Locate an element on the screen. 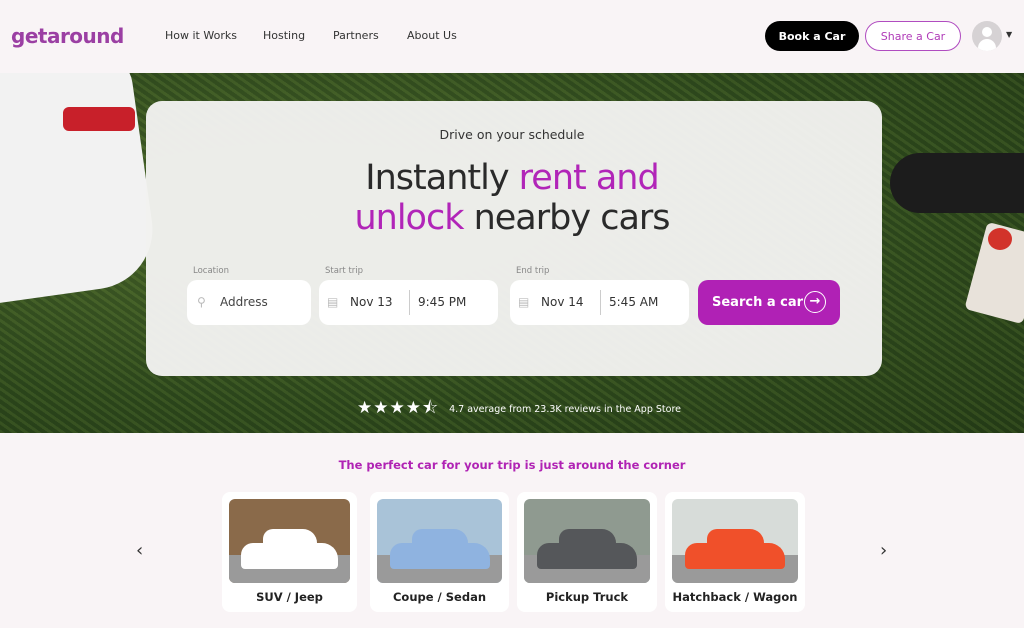 This screenshot has height=628, width=1024. end-trip-label: End trip is located at coordinates (533, 271).